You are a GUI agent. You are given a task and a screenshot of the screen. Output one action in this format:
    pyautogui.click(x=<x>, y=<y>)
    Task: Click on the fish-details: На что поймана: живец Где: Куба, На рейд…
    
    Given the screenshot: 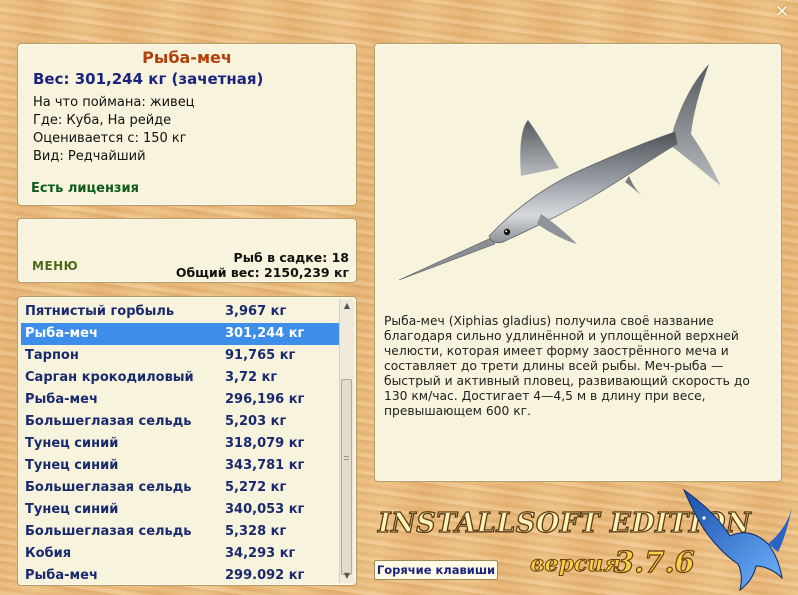 What is the action you would take?
    pyautogui.click(x=114, y=130)
    